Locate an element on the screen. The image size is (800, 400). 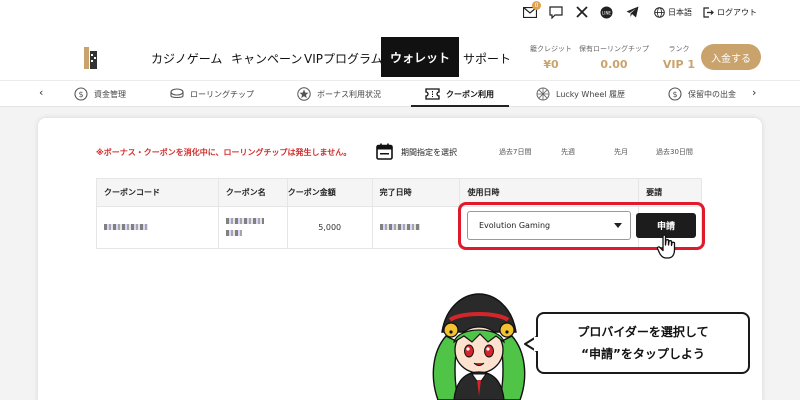
deposit-button: 入金する is located at coordinates (731, 57).